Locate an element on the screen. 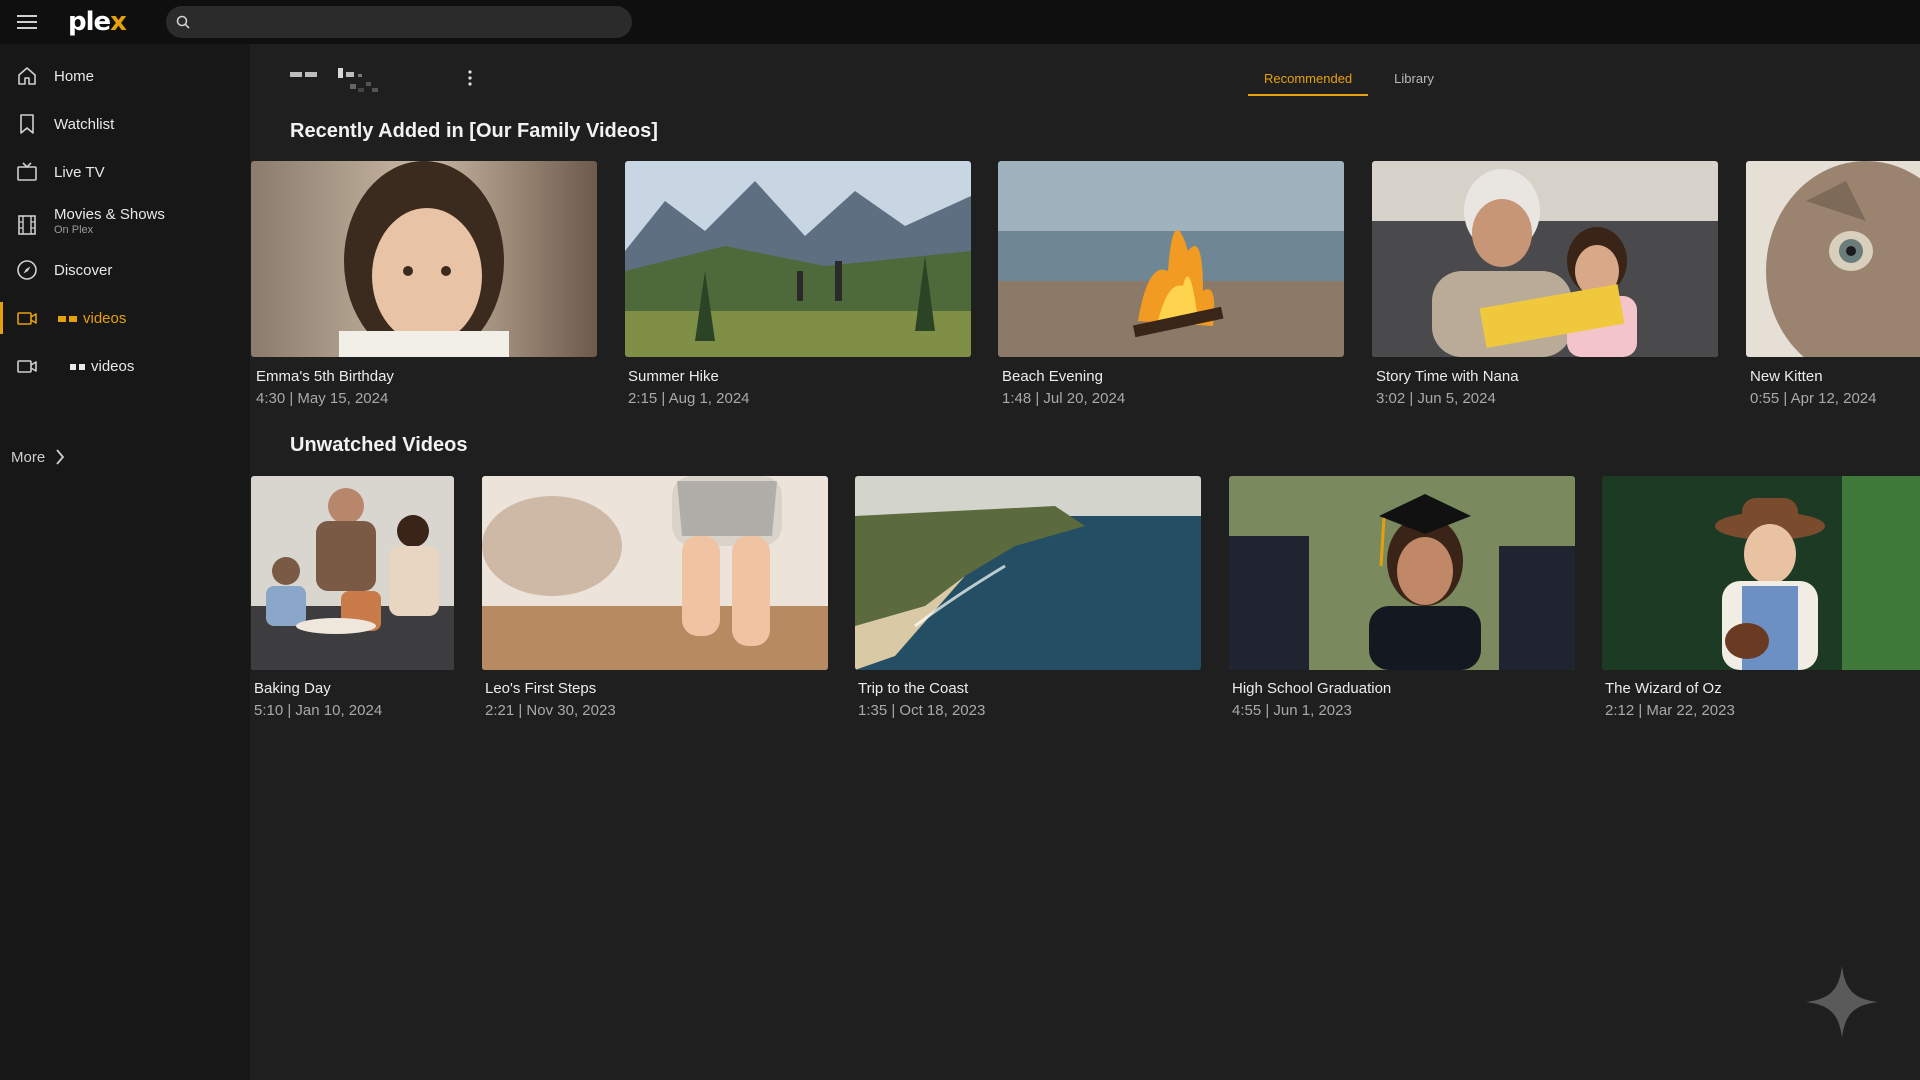 The height and width of the screenshot is (1080, 1920). library-title-redacted is located at coordinates (334, 80).